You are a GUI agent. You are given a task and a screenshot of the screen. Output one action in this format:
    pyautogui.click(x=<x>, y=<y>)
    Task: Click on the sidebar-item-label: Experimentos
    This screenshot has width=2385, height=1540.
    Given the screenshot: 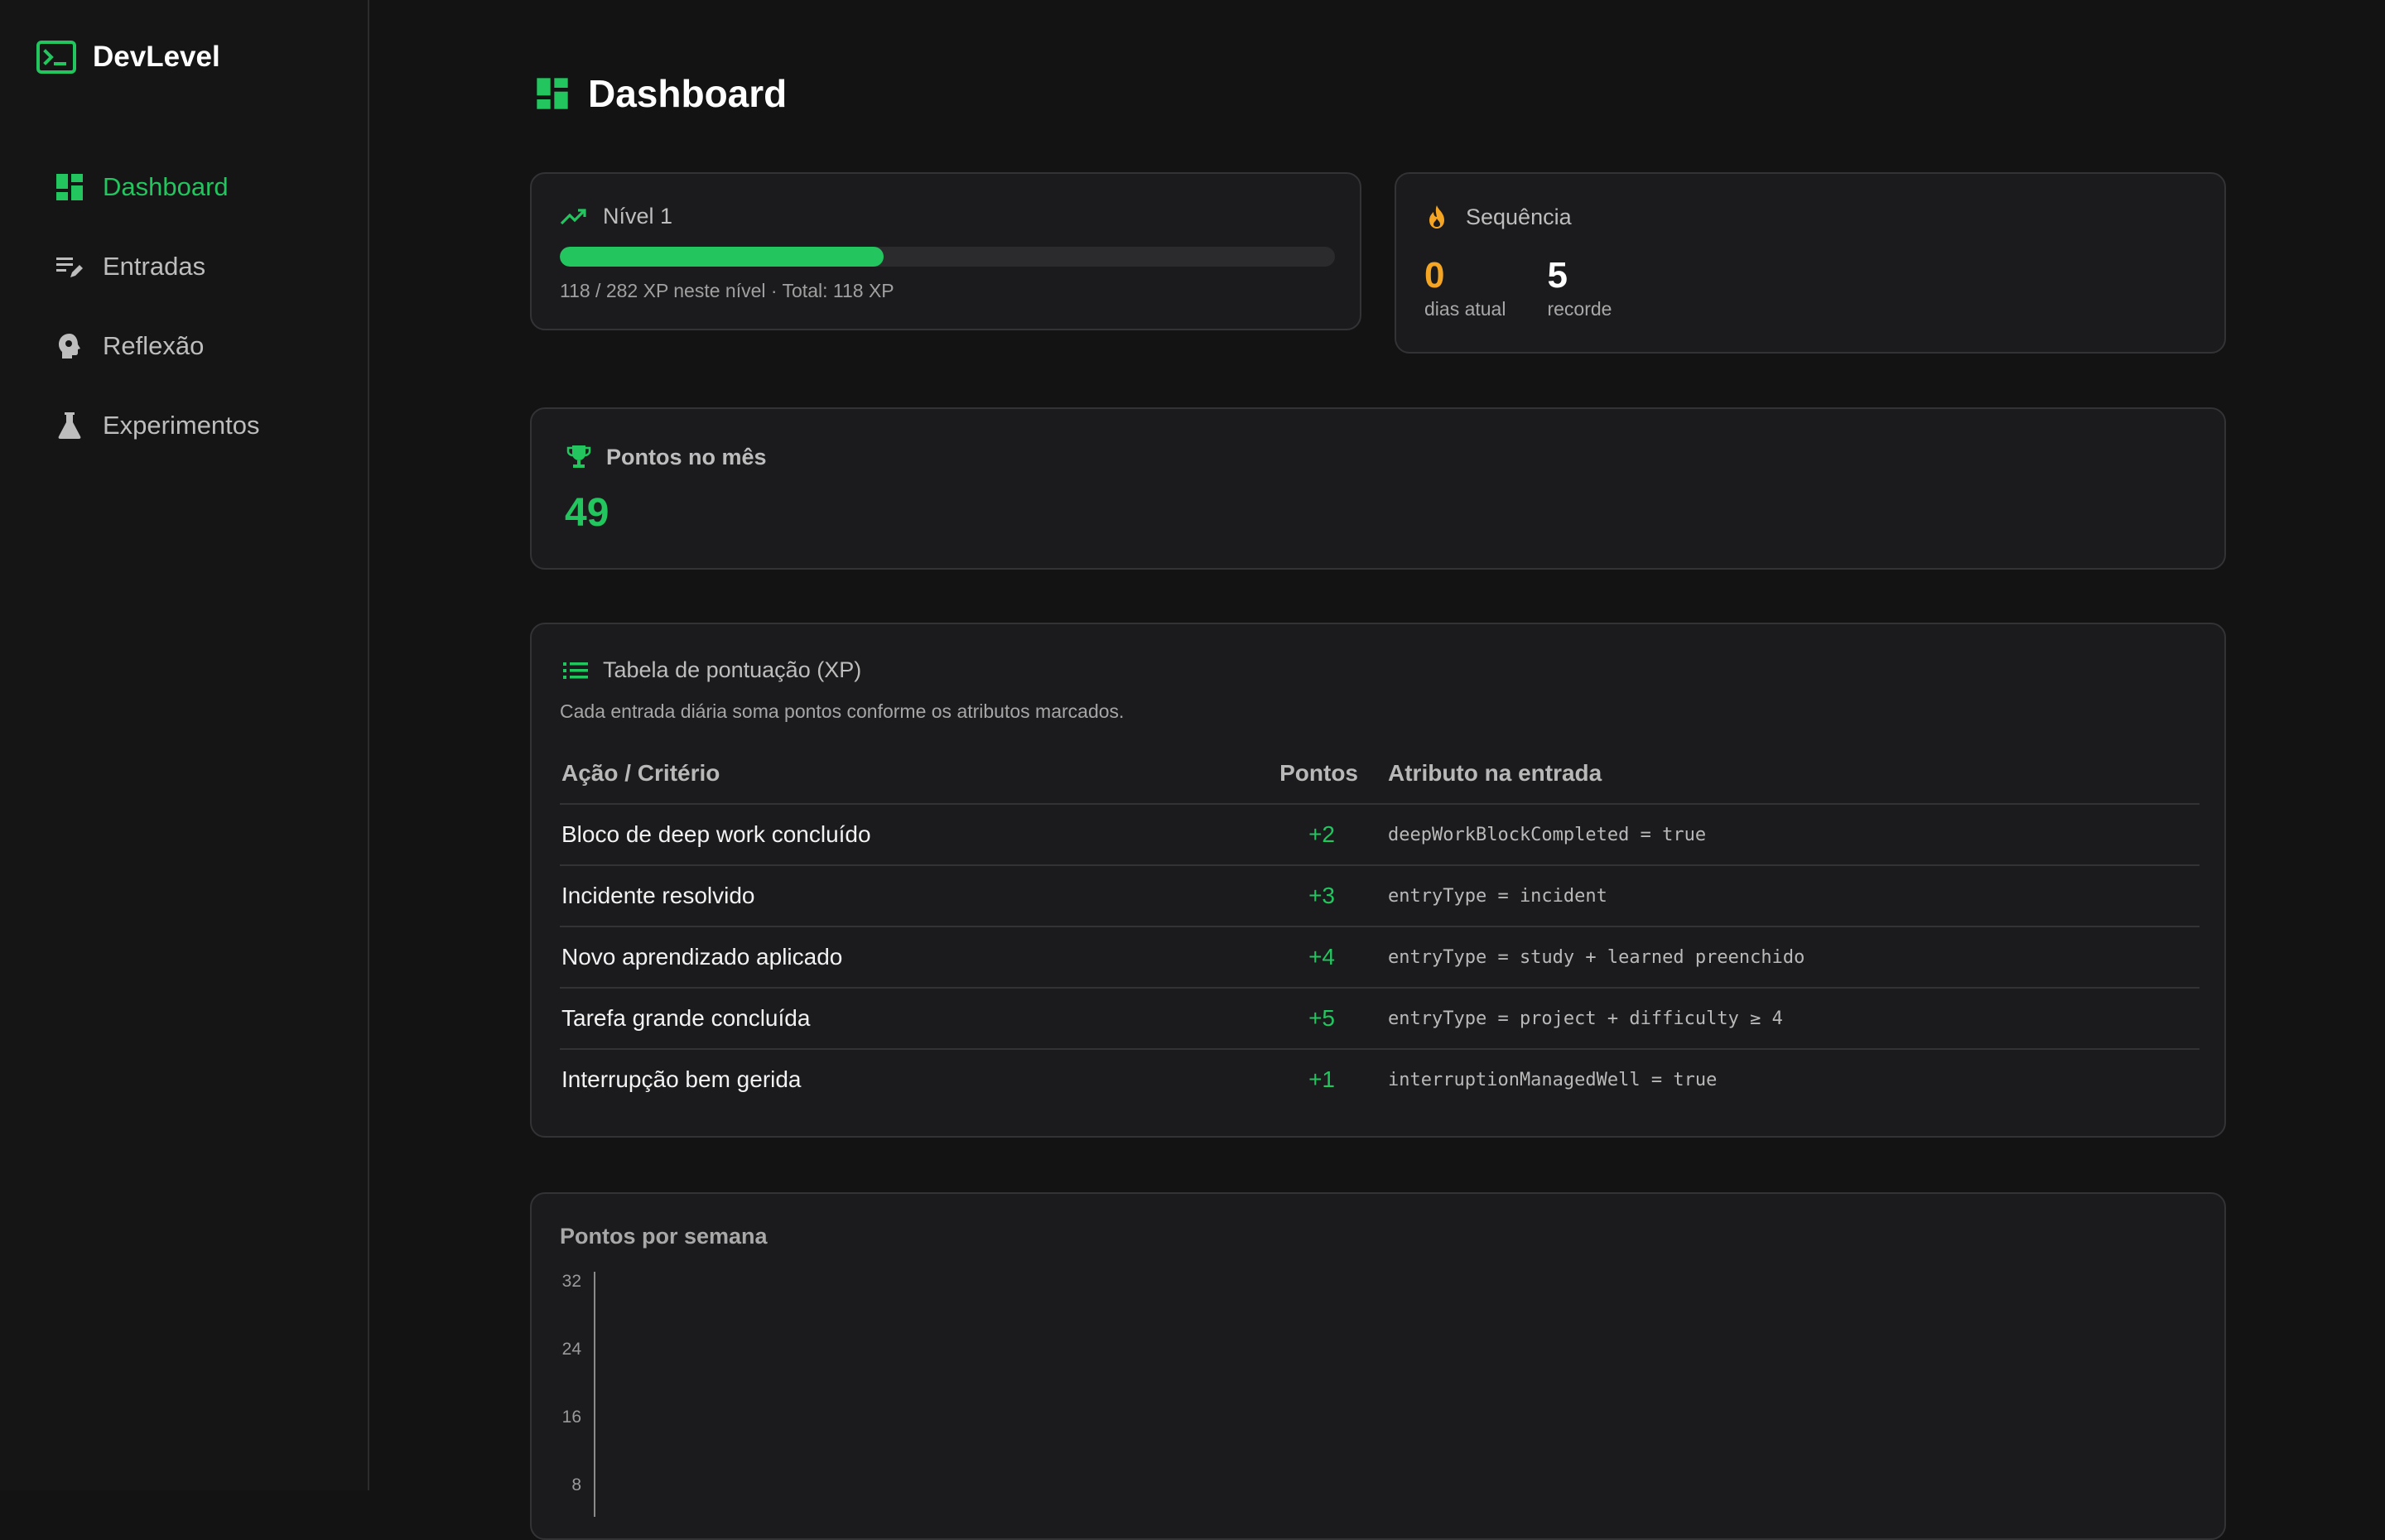 What is the action you would take?
    pyautogui.click(x=181, y=426)
    